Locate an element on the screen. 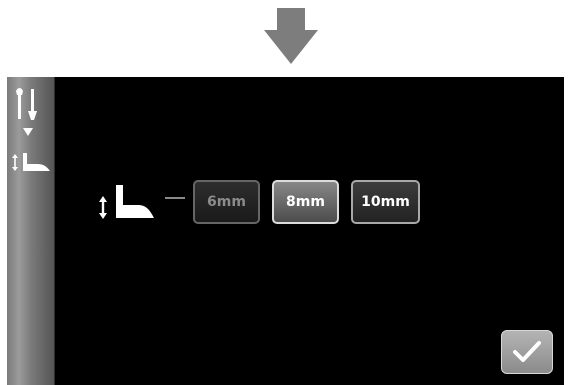 The width and height of the screenshot is (571, 385). connector-line is located at coordinates (175, 198).